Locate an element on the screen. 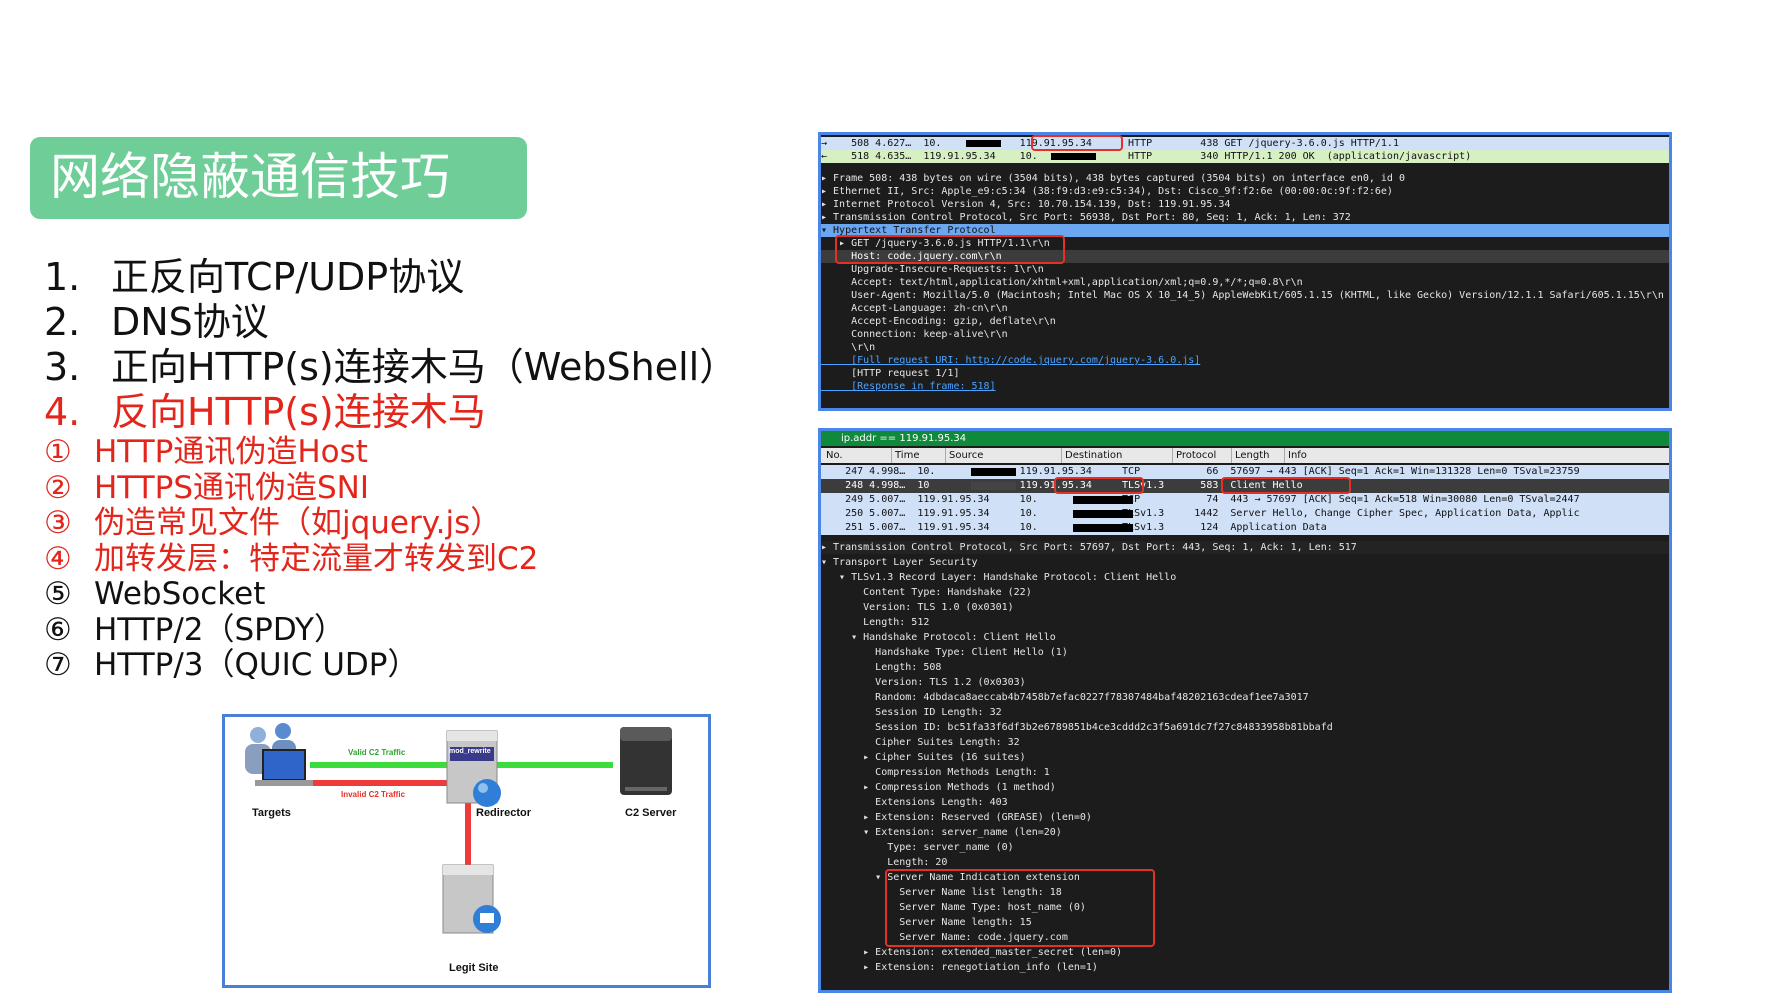 Image resolution: width=1777 pixels, height=1000 pixels. host-highlight is located at coordinates (950, 249).